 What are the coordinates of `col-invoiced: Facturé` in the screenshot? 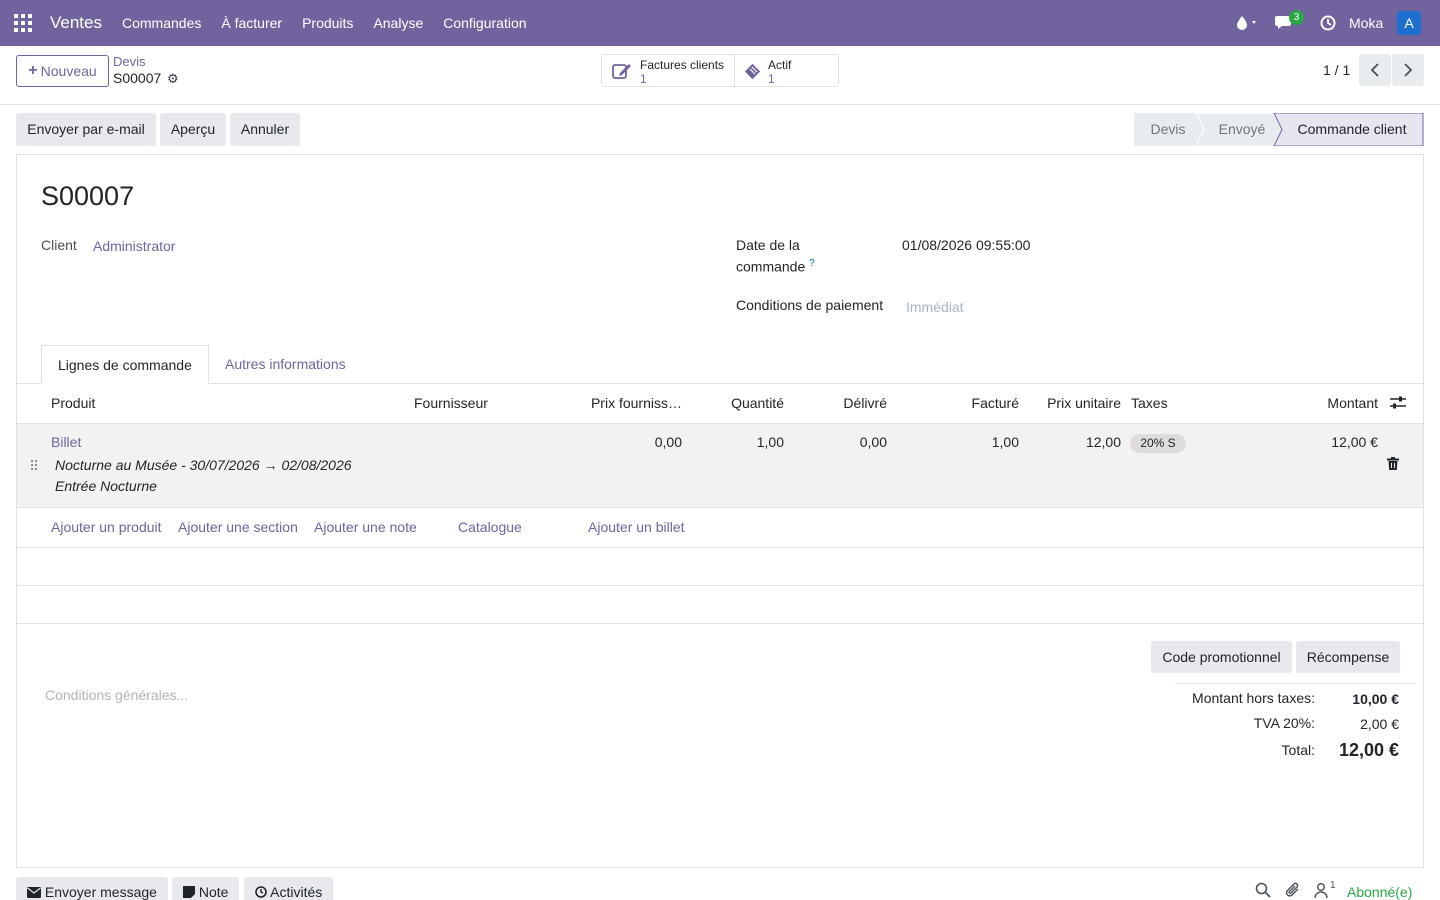 It's located at (978, 403).